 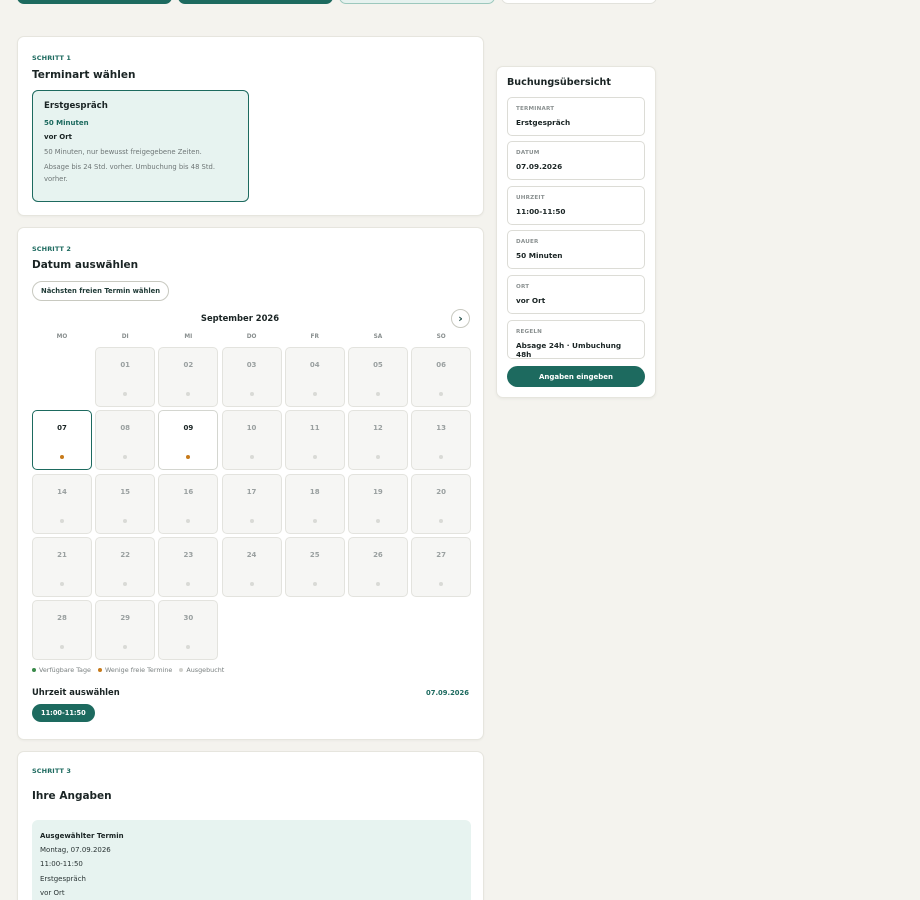 I want to click on calendar-day-24: 24, so click(x=251, y=566).